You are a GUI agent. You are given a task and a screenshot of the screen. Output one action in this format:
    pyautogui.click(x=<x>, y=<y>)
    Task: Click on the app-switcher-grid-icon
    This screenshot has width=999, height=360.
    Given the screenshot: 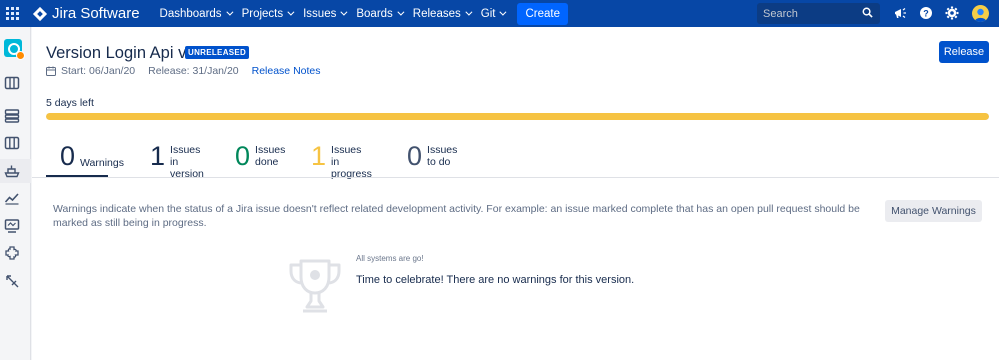 What is the action you would take?
    pyautogui.click(x=13, y=13)
    